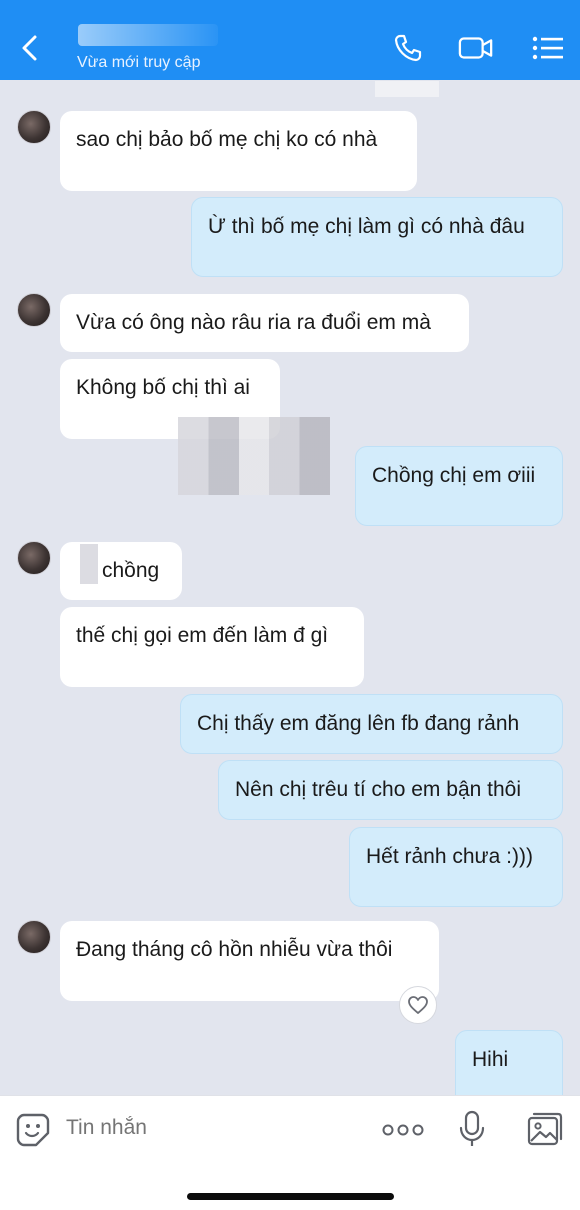 Image resolution: width=580 pixels, height=1210 pixels. I want to click on message-text: Không bố chị thì ai, so click(163, 387).